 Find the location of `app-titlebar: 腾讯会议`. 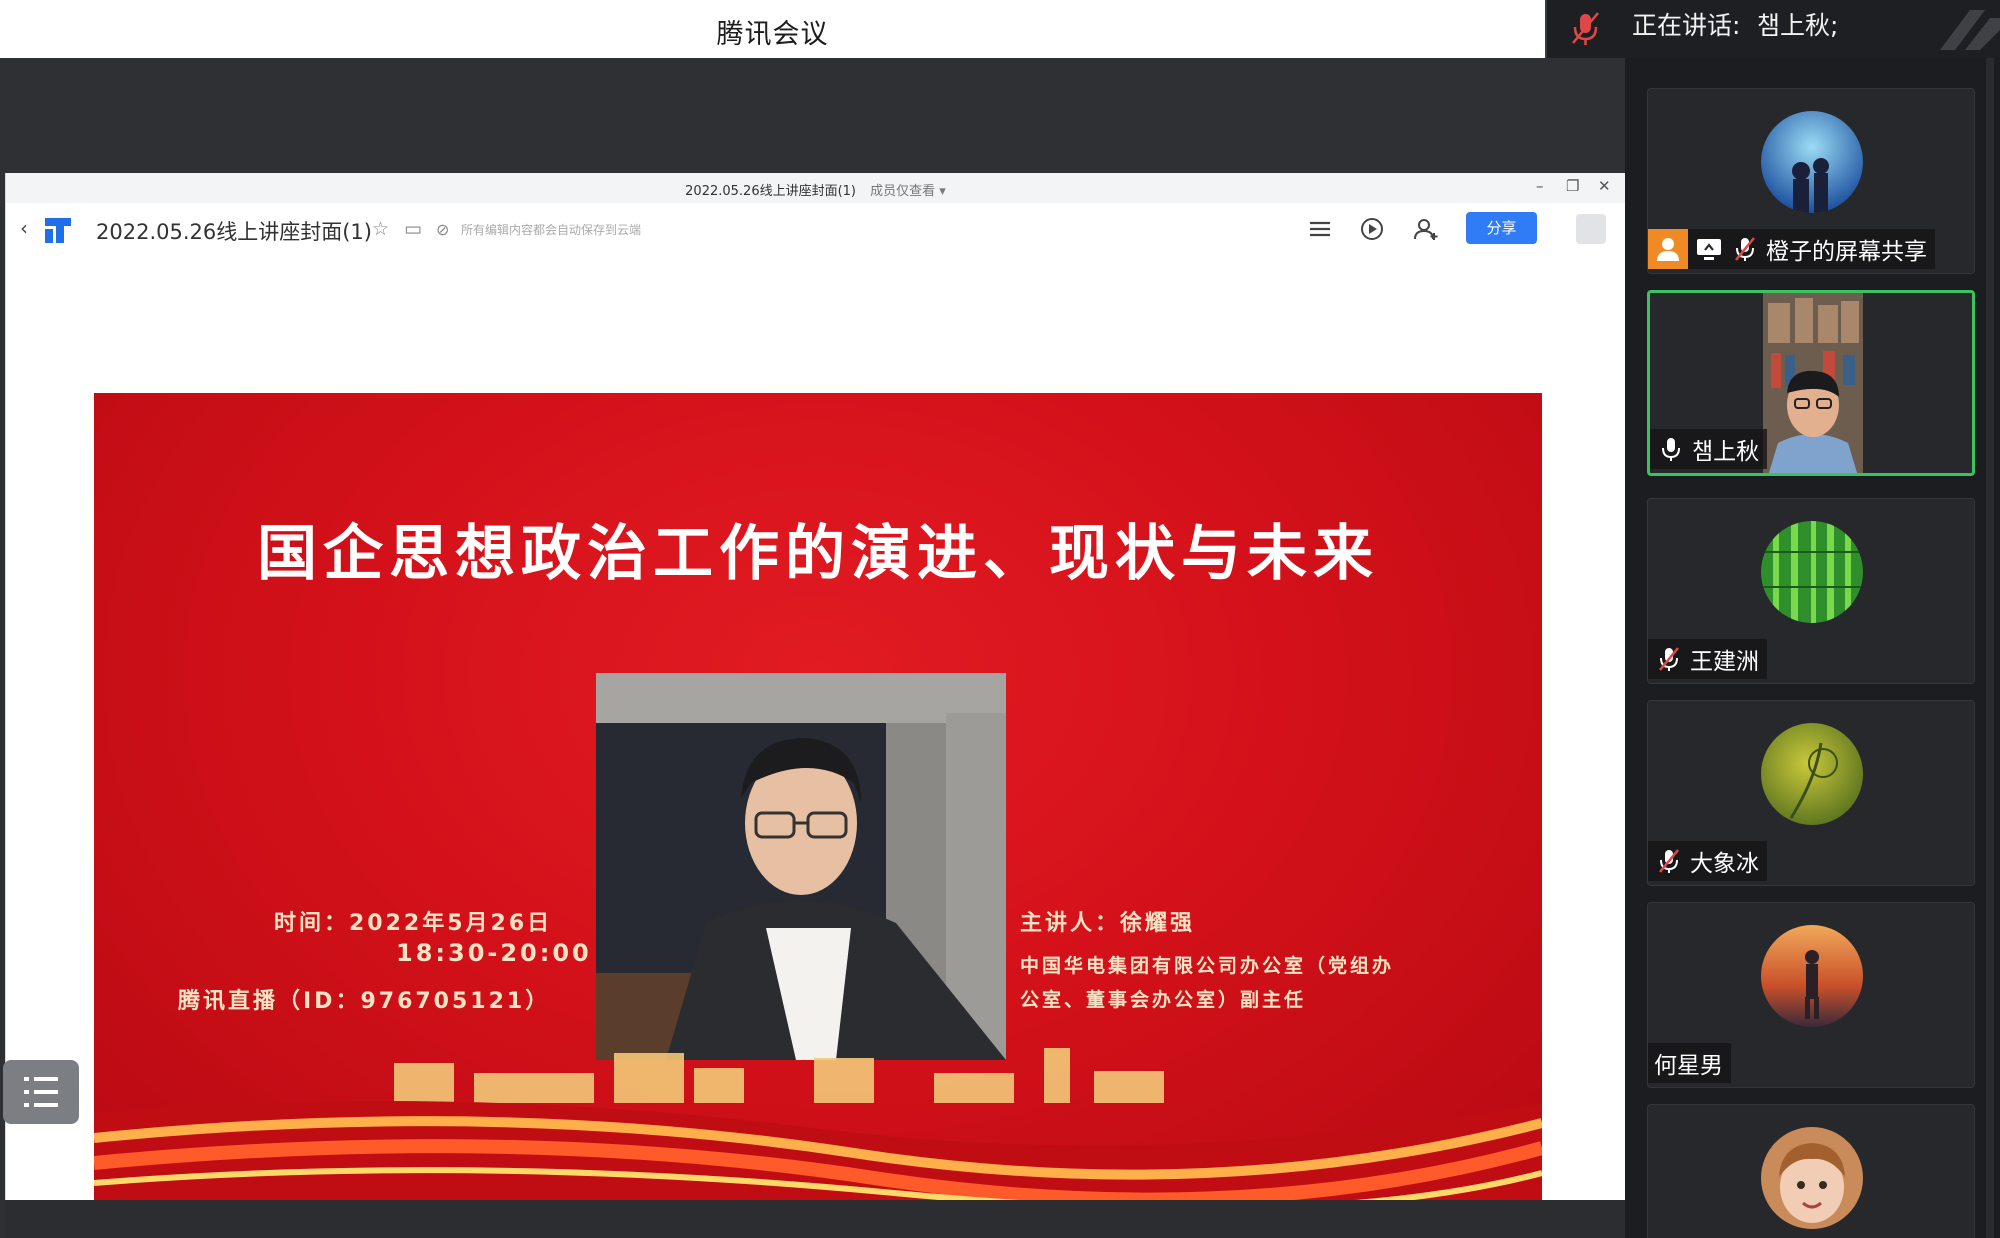

app-titlebar: 腾讯会议 is located at coordinates (772, 29).